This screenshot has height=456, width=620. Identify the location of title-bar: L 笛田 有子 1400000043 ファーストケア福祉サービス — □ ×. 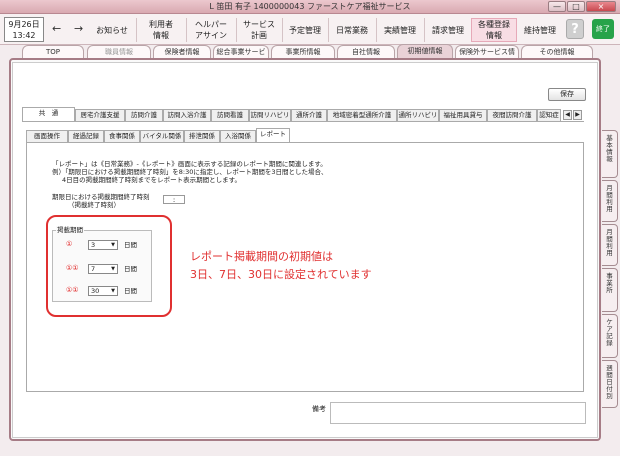
(310, 7).